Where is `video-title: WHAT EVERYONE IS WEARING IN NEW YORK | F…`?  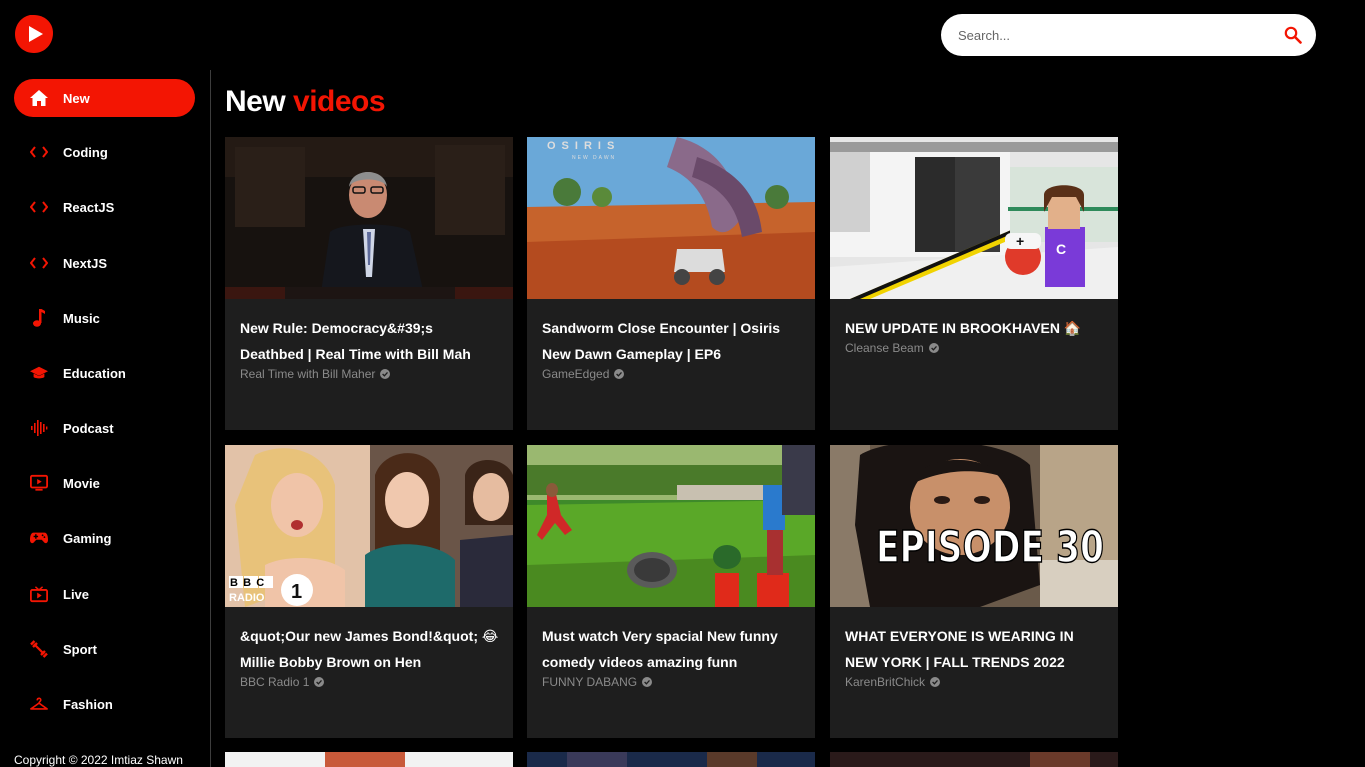
video-title: WHAT EVERYONE IS WEARING IN NEW YORK | F… is located at coordinates (974, 649).